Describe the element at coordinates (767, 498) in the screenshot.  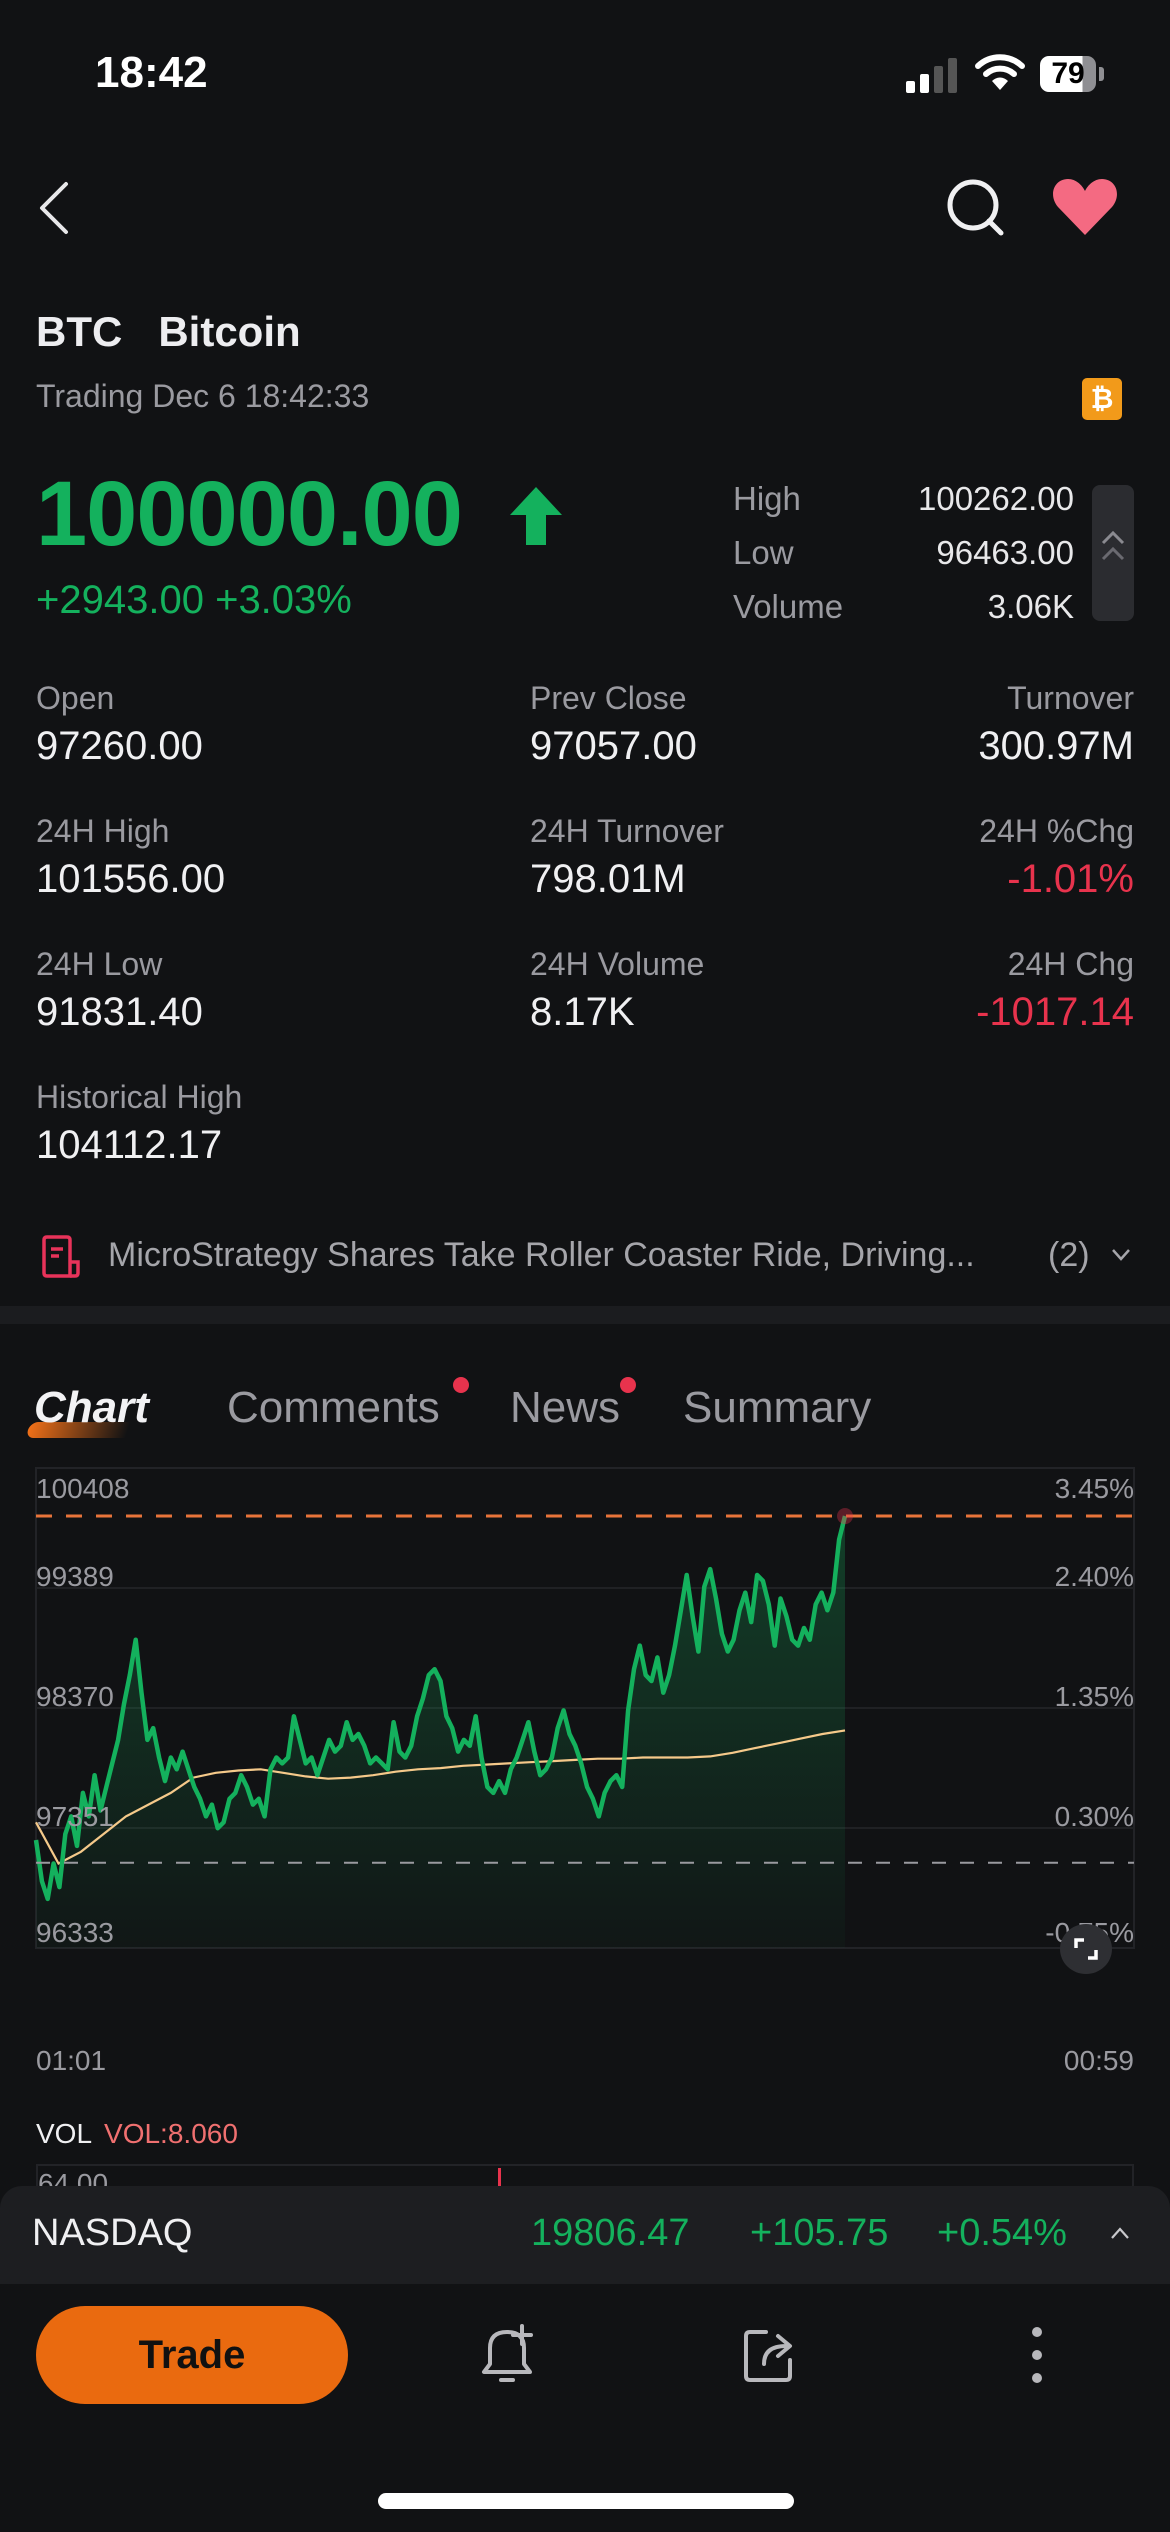
I see `high-label: High` at that location.